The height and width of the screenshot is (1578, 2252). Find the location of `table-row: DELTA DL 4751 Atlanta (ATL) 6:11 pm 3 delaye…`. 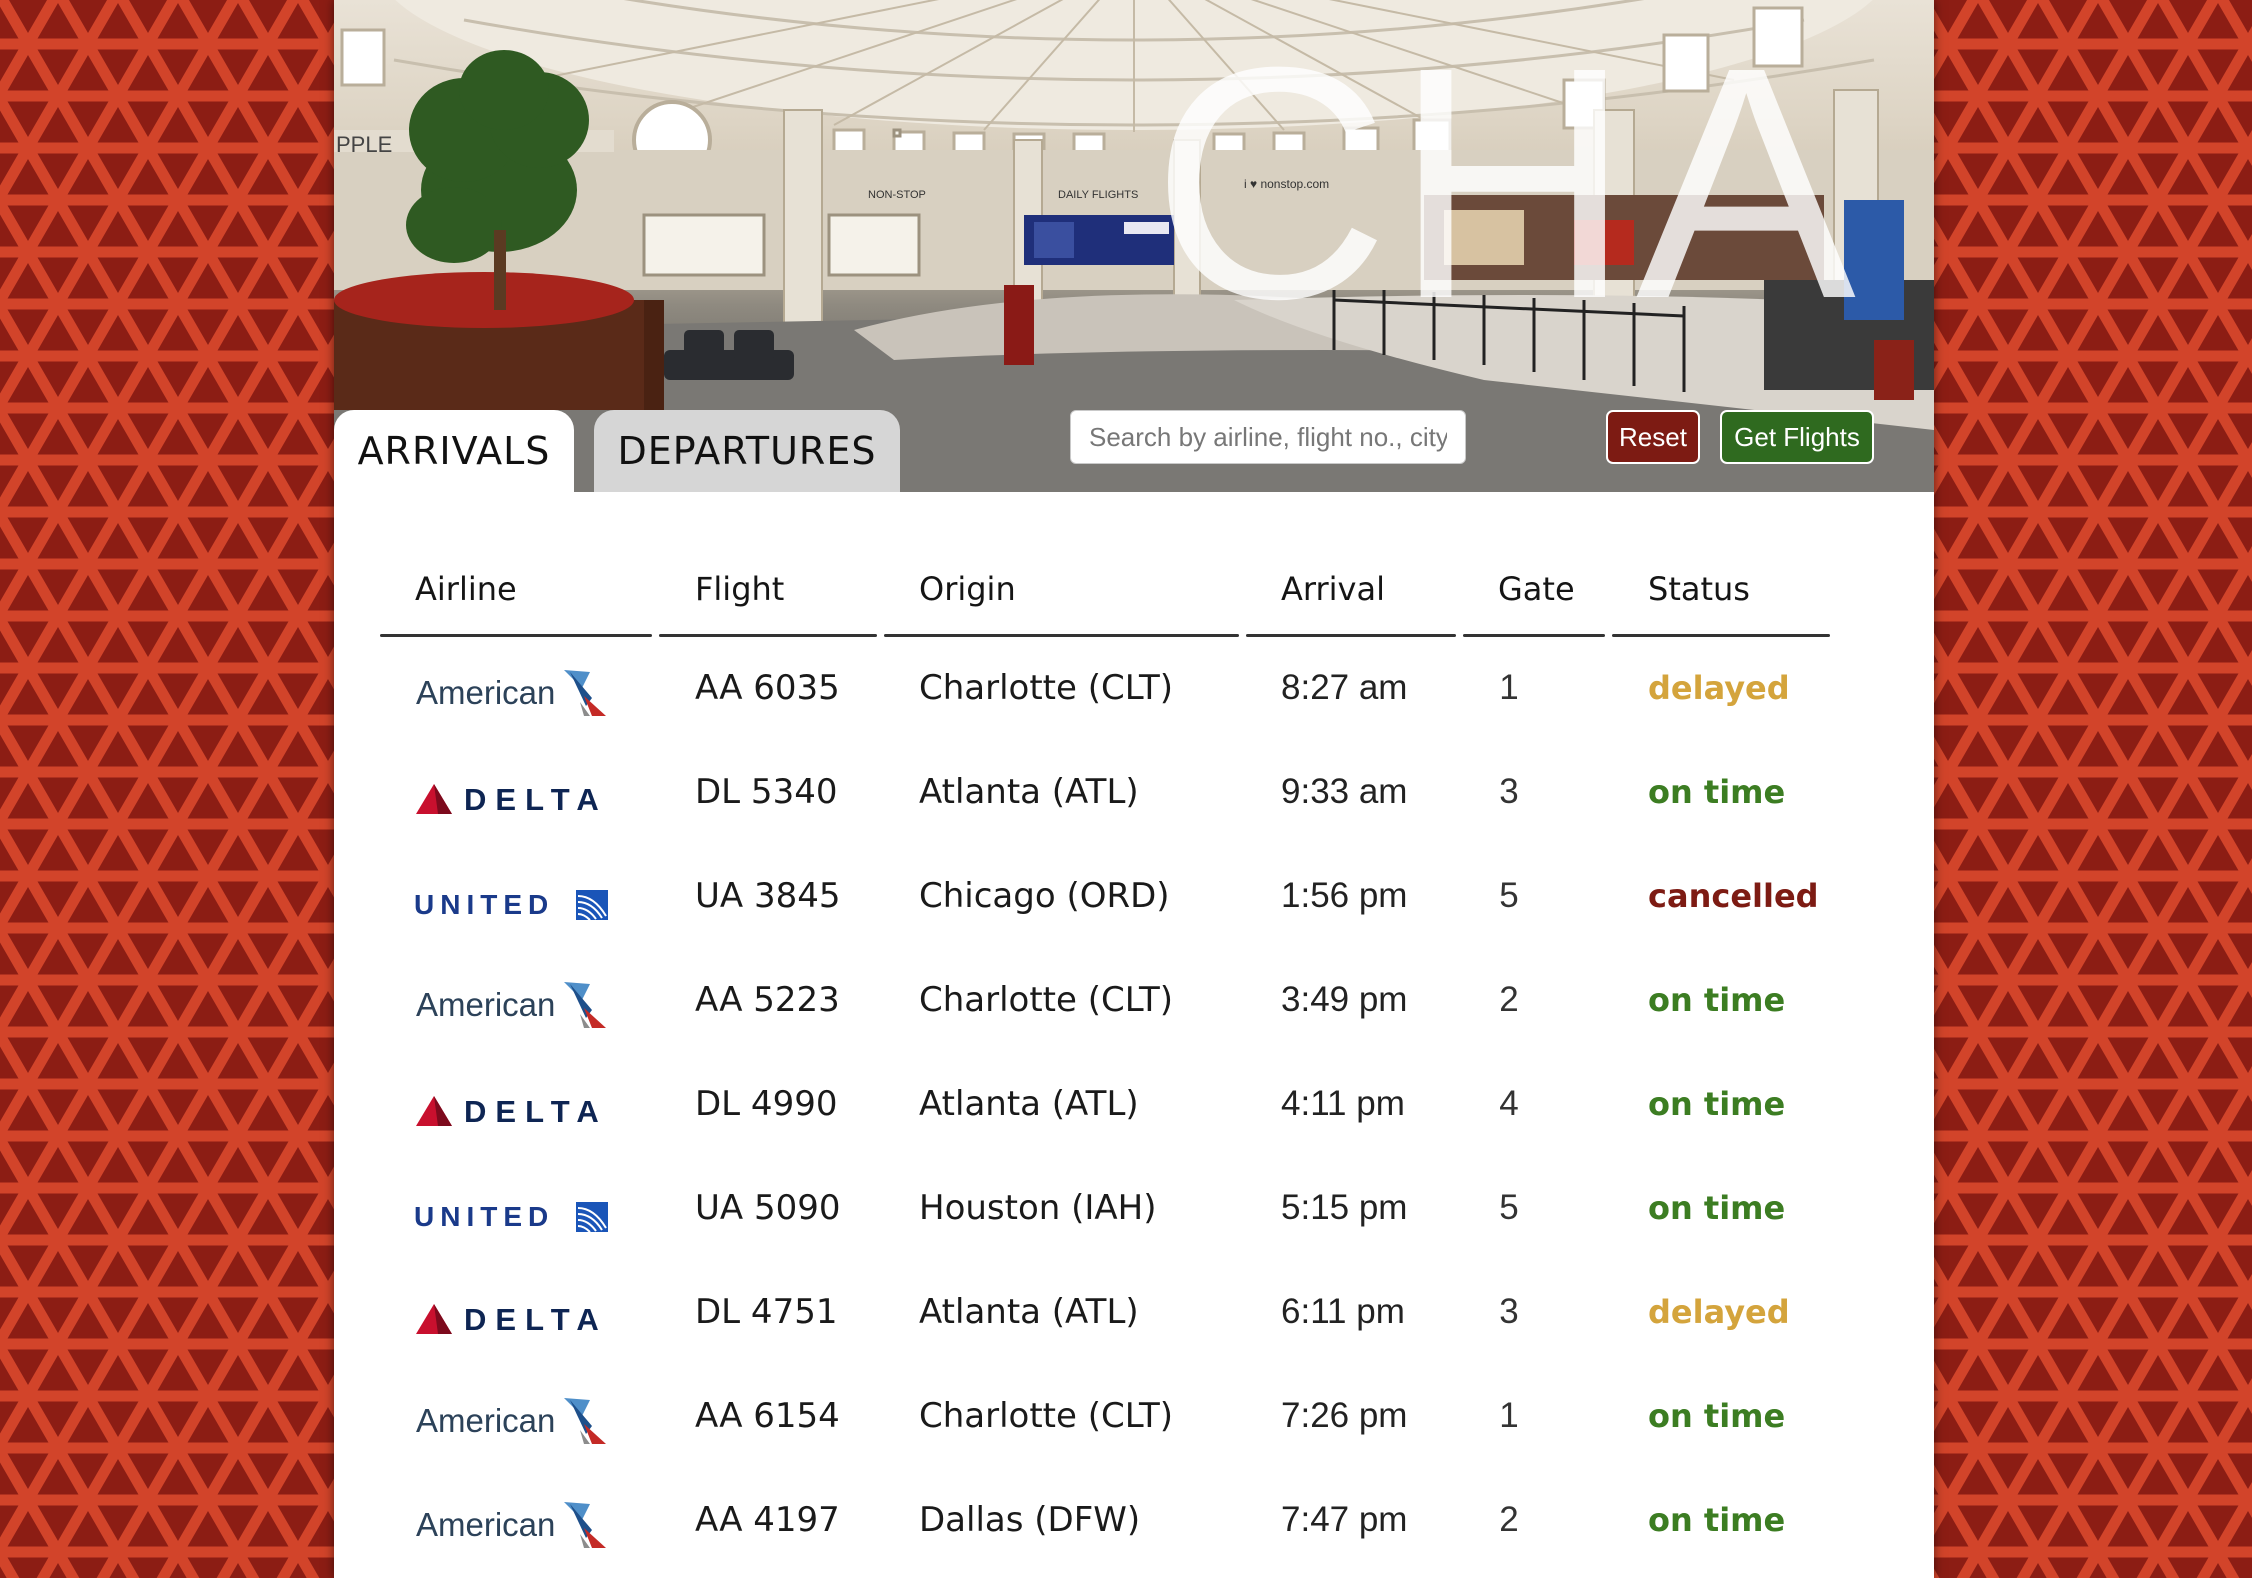

table-row: DELTA DL 4751 Atlanta (ATL) 6:11 pm 3 delaye… is located at coordinates (1134, 1318).